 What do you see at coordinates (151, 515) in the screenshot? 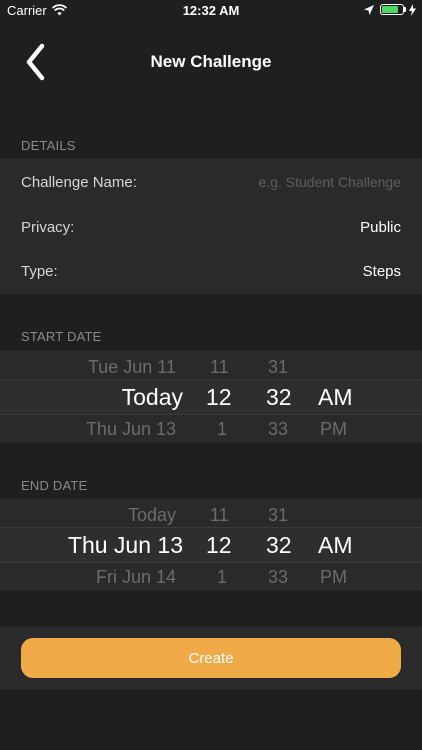
I see `end-picker-prev-date: Today` at bounding box center [151, 515].